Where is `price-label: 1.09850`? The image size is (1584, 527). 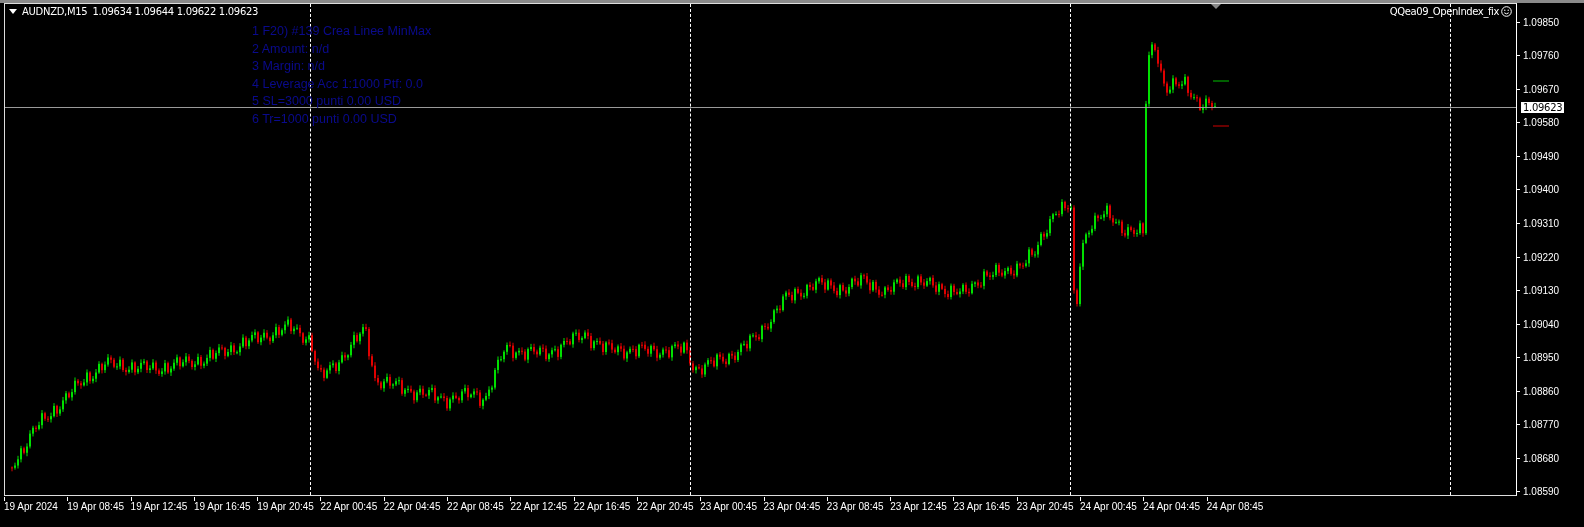
price-label: 1.09850 is located at coordinates (1541, 22).